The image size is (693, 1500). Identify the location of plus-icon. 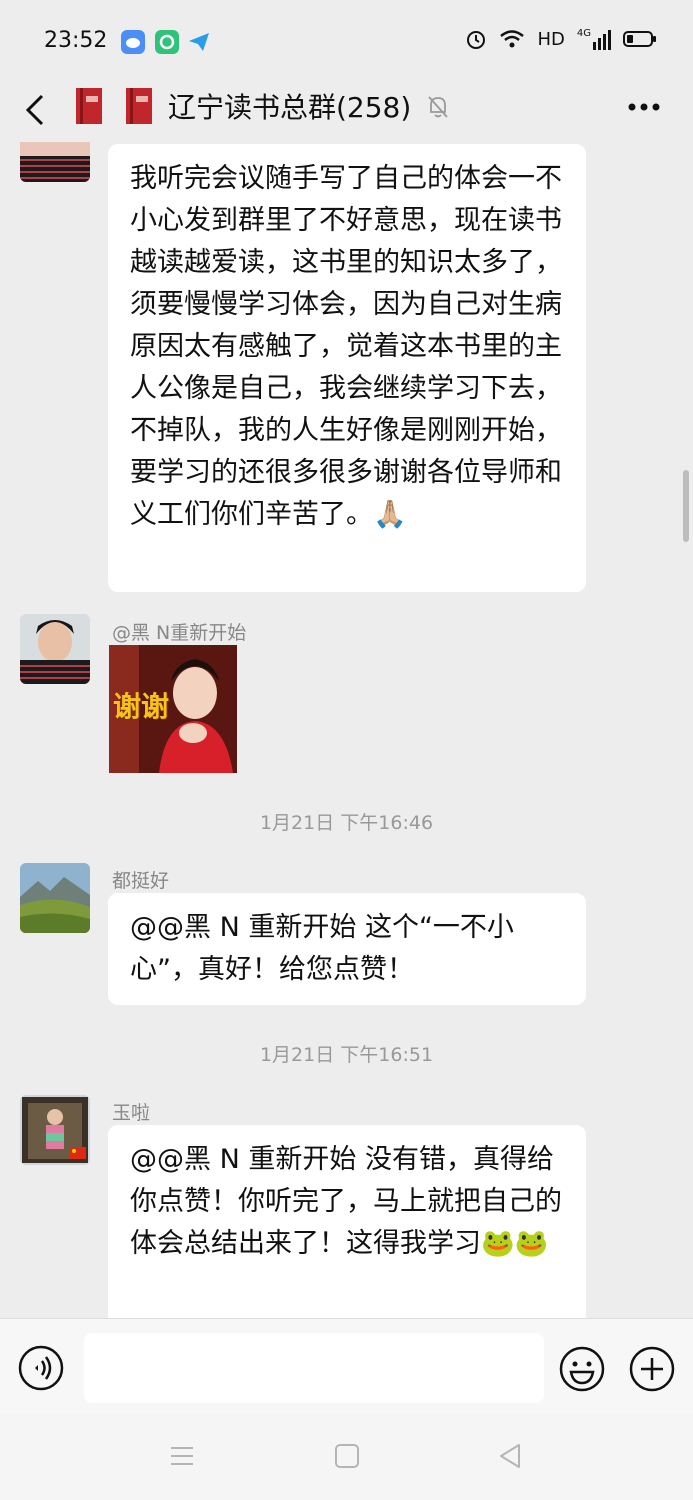
(652, 1369).